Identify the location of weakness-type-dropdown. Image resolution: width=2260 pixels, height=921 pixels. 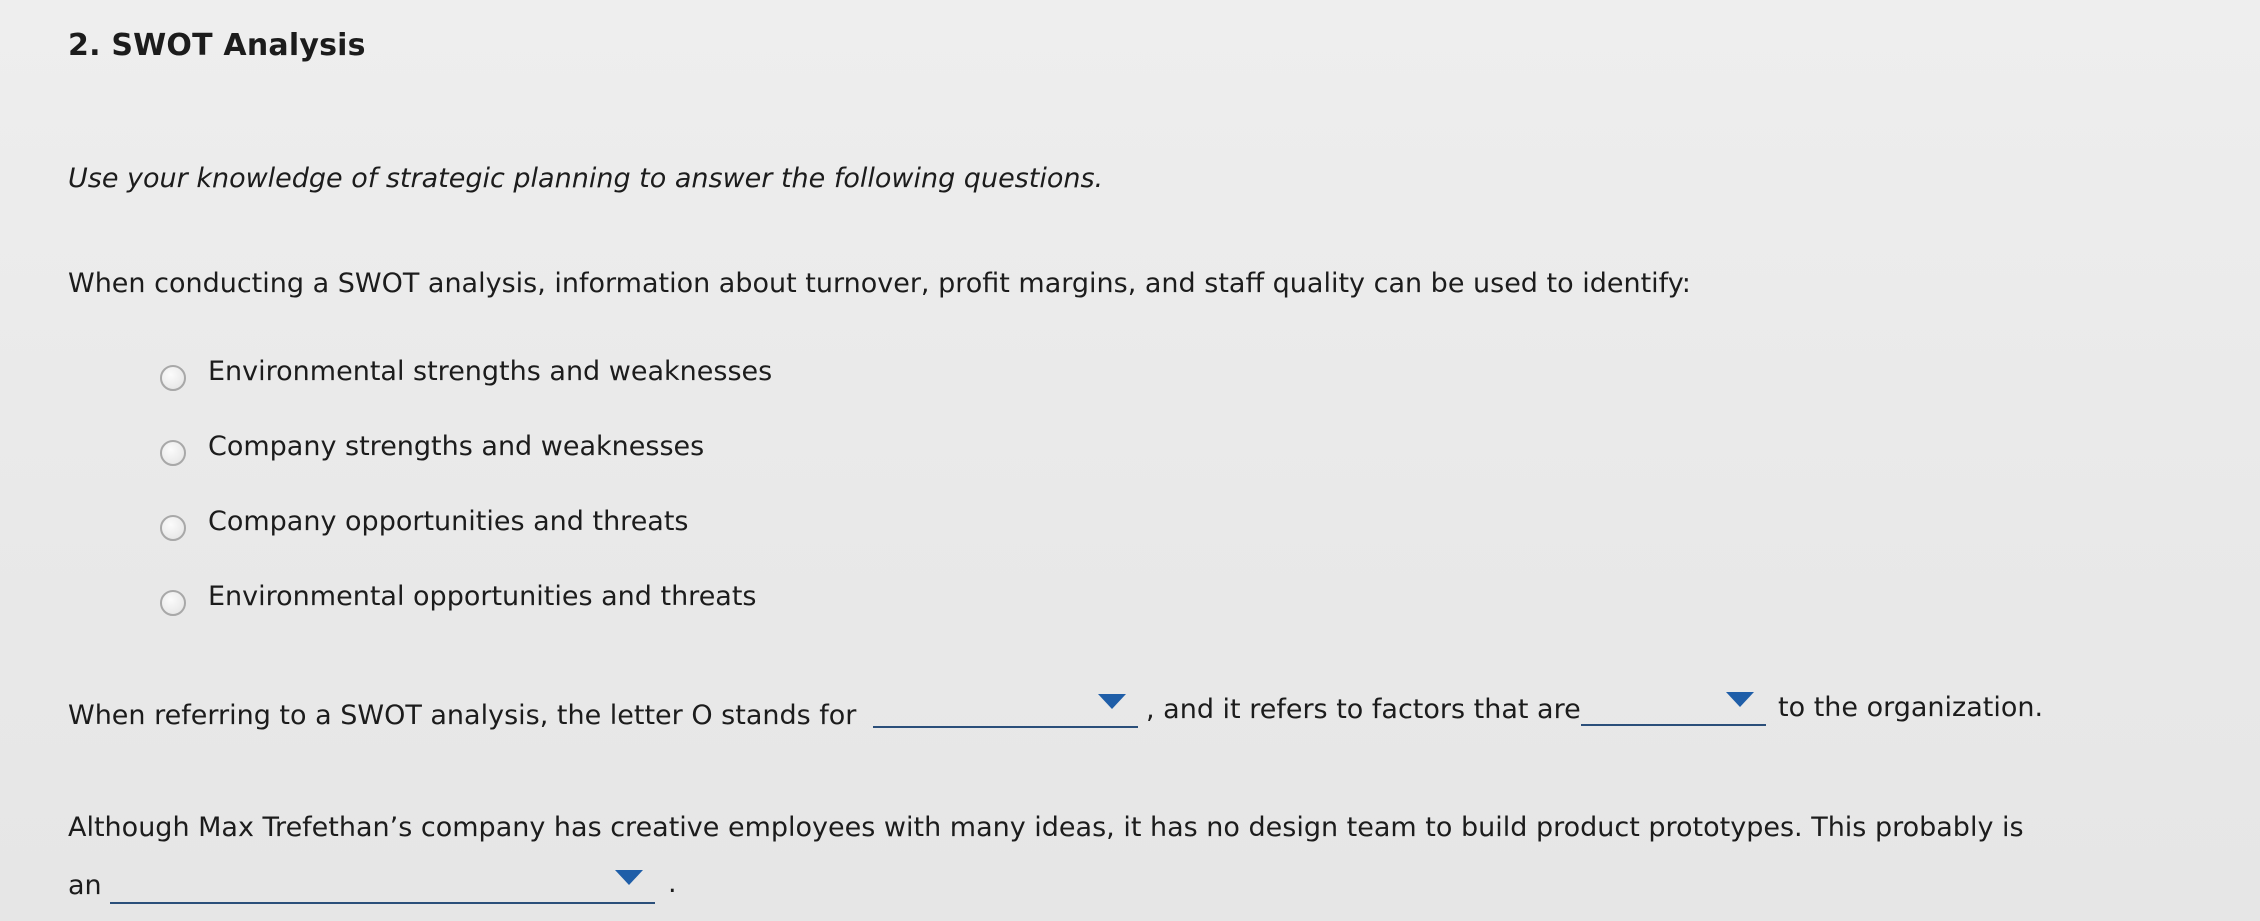
(382, 883).